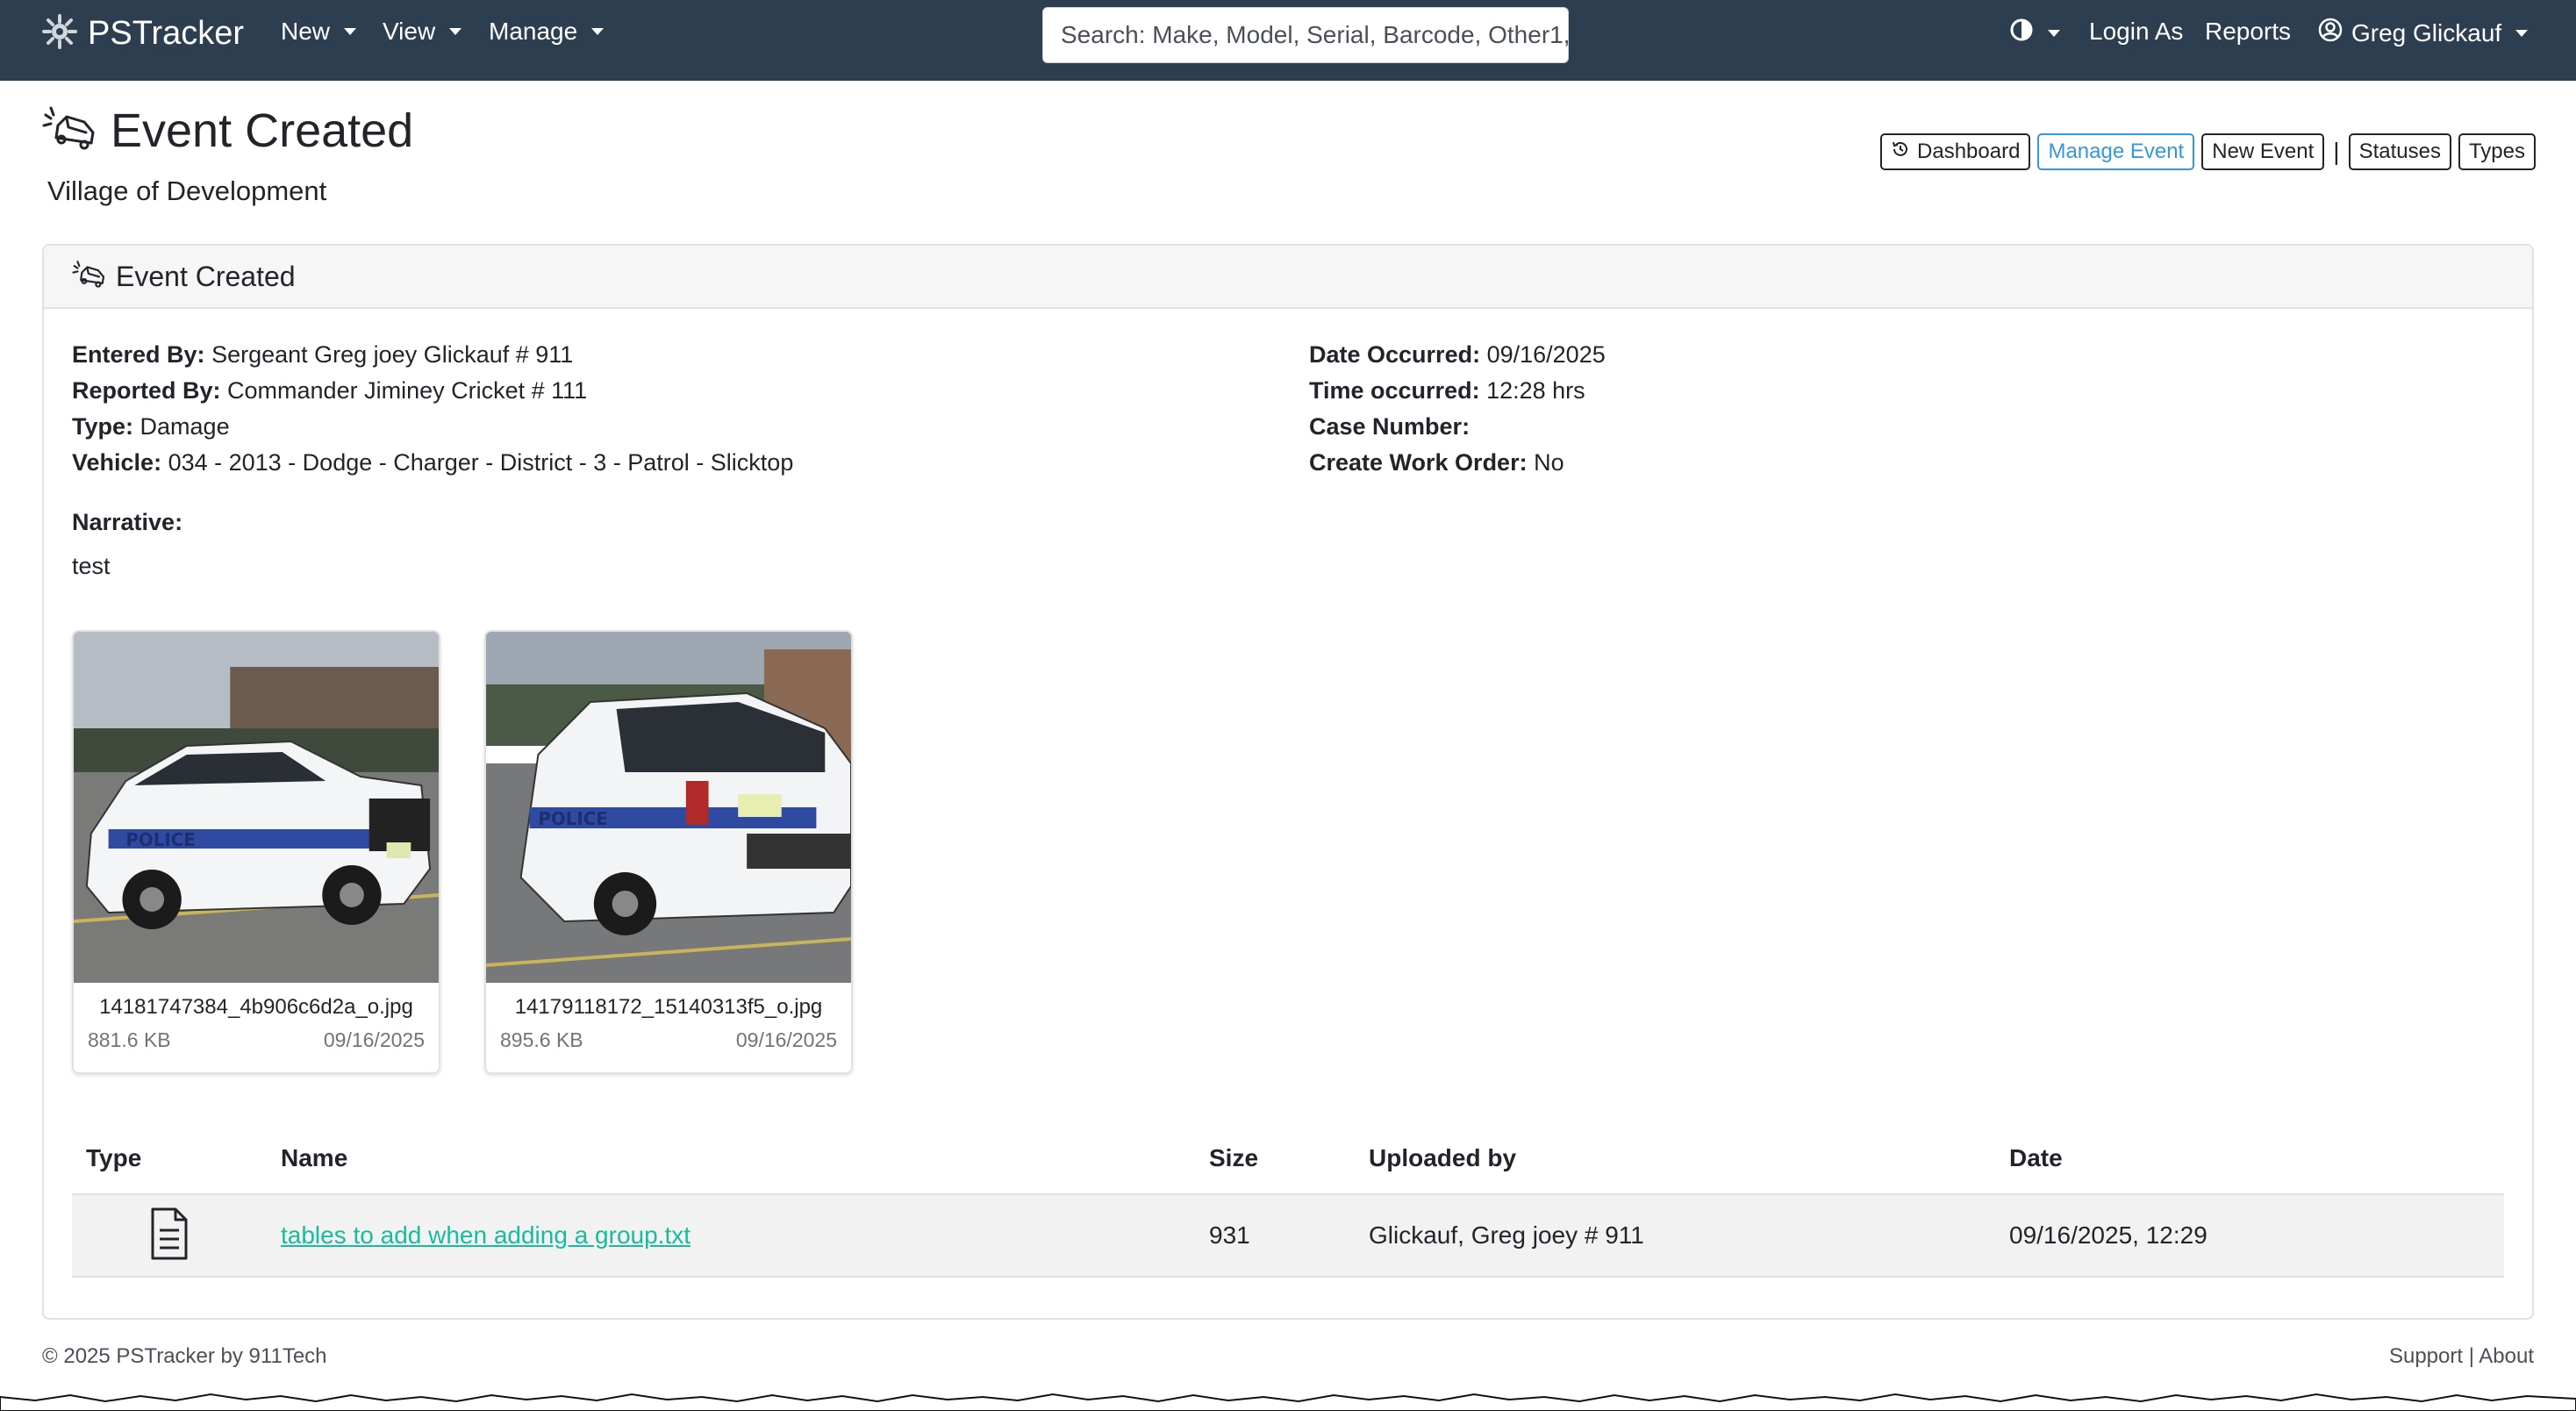  Describe the element at coordinates (2426, 1356) in the screenshot. I see `support-link: Support` at that location.